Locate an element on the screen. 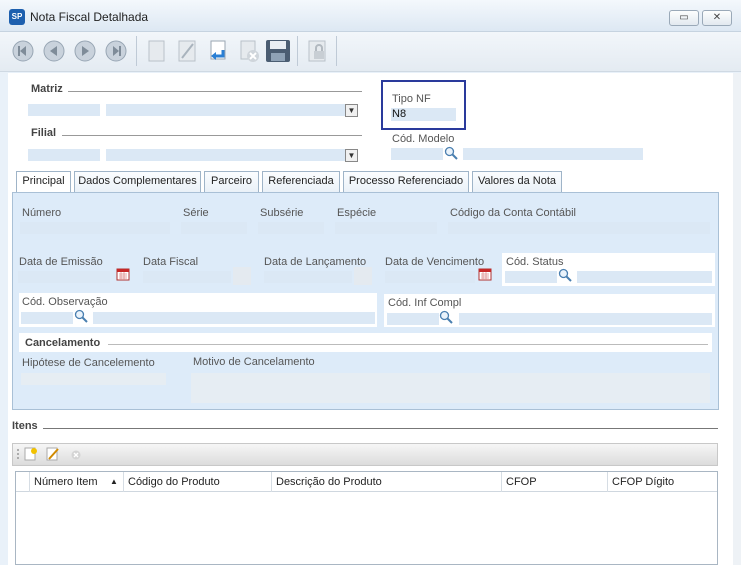 The width and height of the screenshot is (741, 565). col-cfop: CFOP is located at coordinates (555, 482).